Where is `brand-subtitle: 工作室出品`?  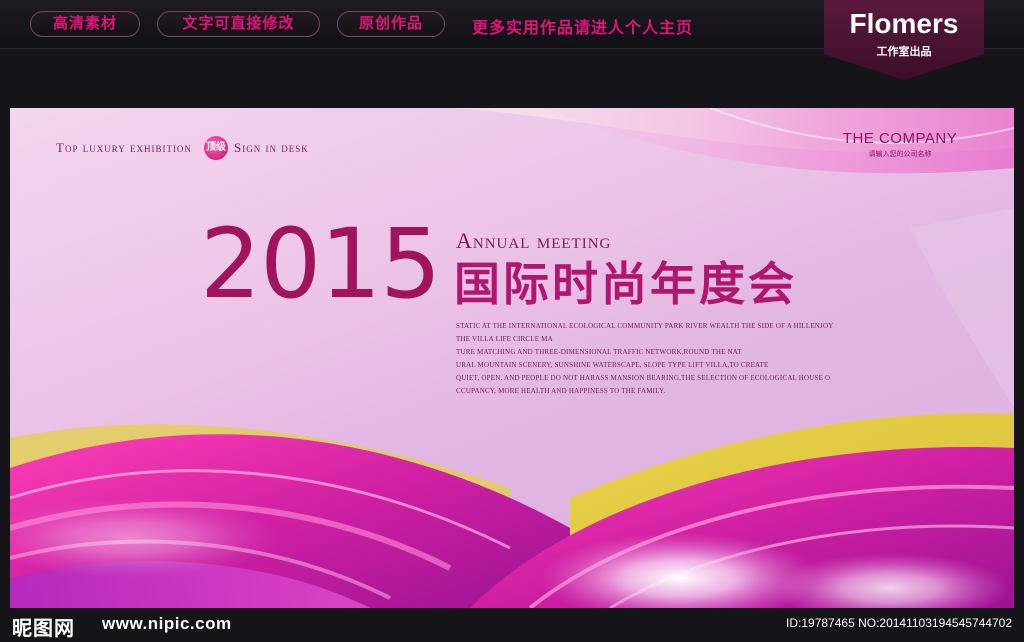
brand-subtitle: 工作室出品 is located at coordinates (904, 52).